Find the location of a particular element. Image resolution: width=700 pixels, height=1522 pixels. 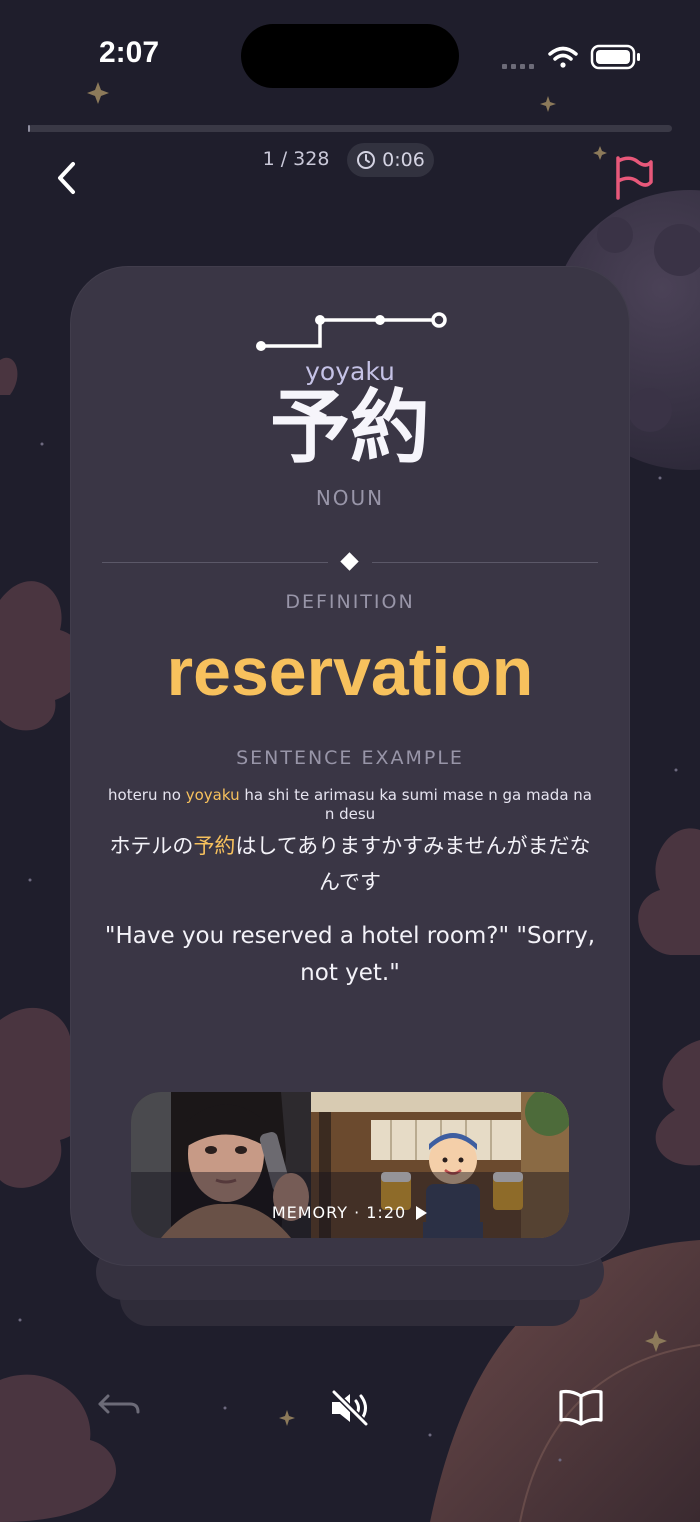

sentence-example-label: SENTENCE EXAMPLE is located at coordinates (350, 758).